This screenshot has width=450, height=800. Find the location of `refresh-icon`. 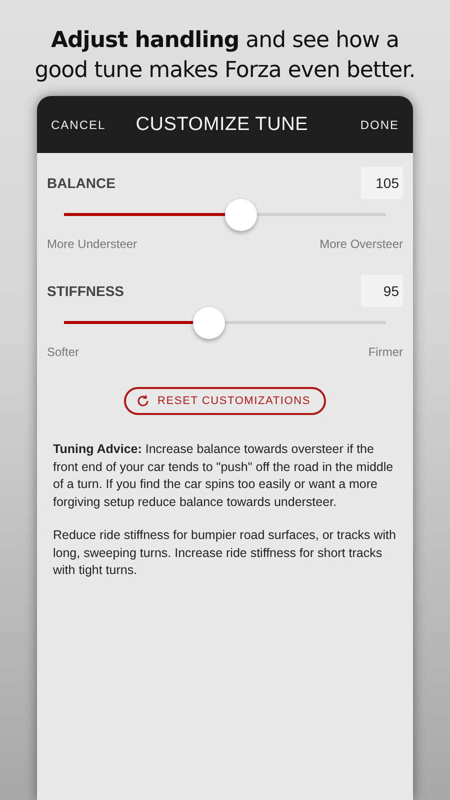

refresh-icon is located at coordinates (143, 401).